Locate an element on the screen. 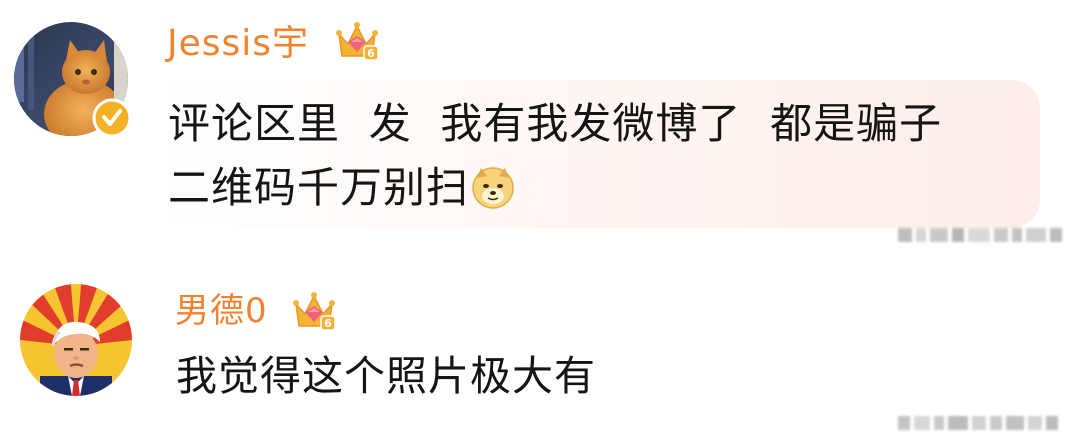  verified-badge is located at coordinates (112, 118).